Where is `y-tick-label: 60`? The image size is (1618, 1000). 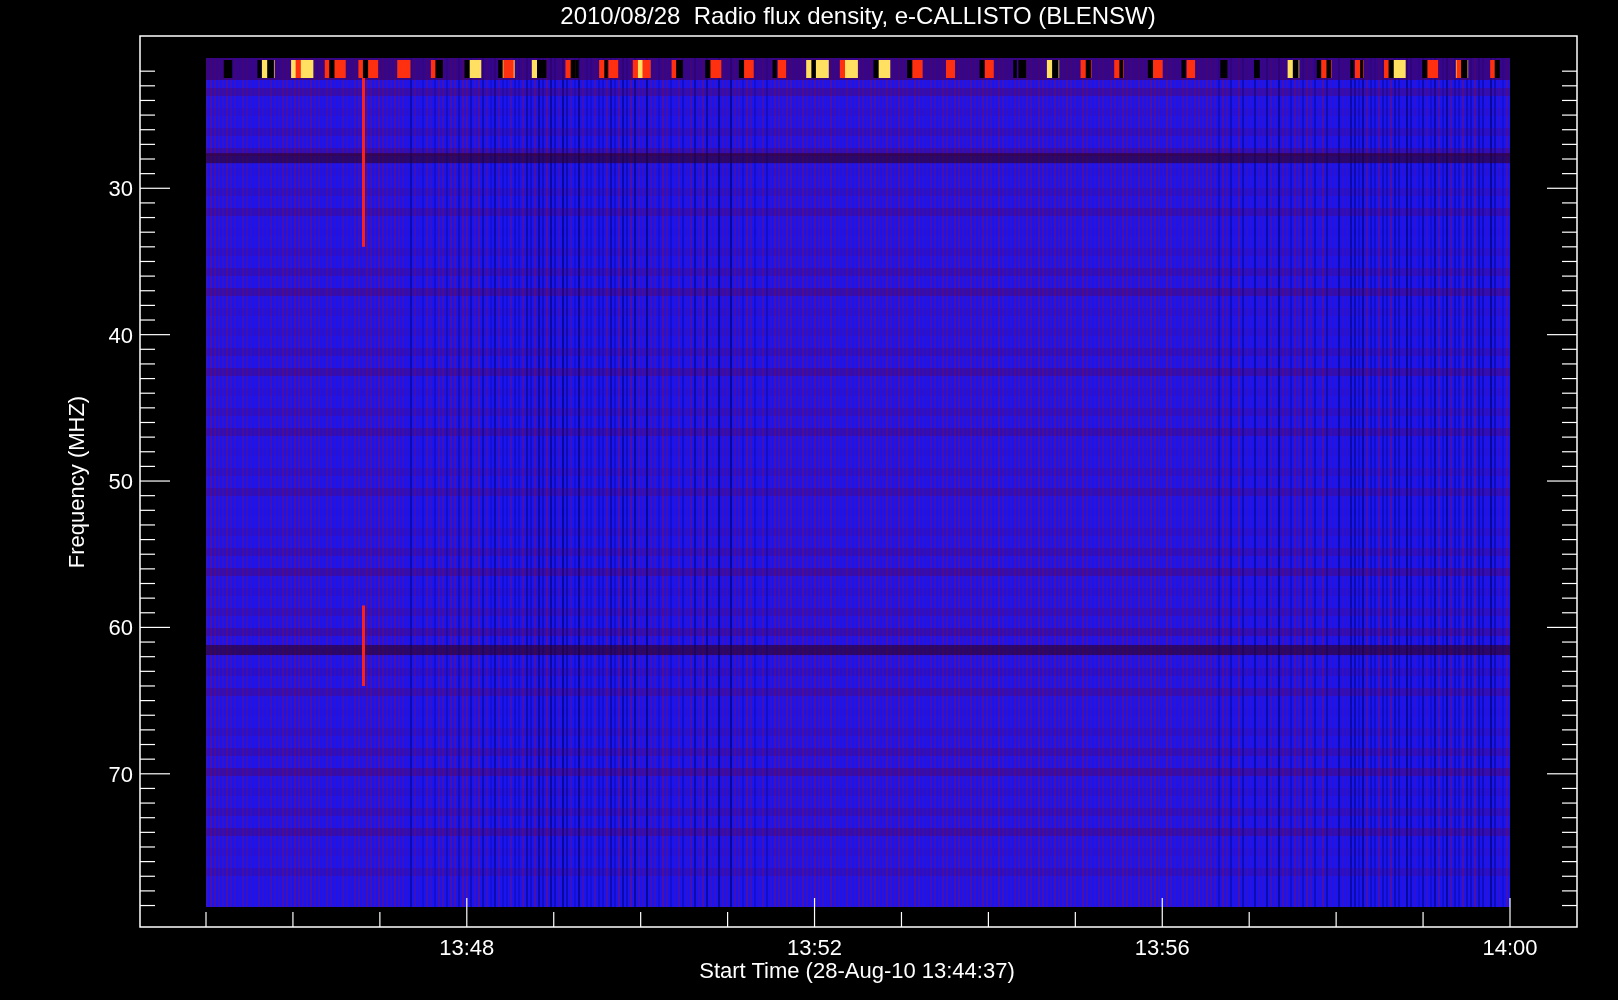 y-tick-label: 60 is located at coordinates (120, 628).